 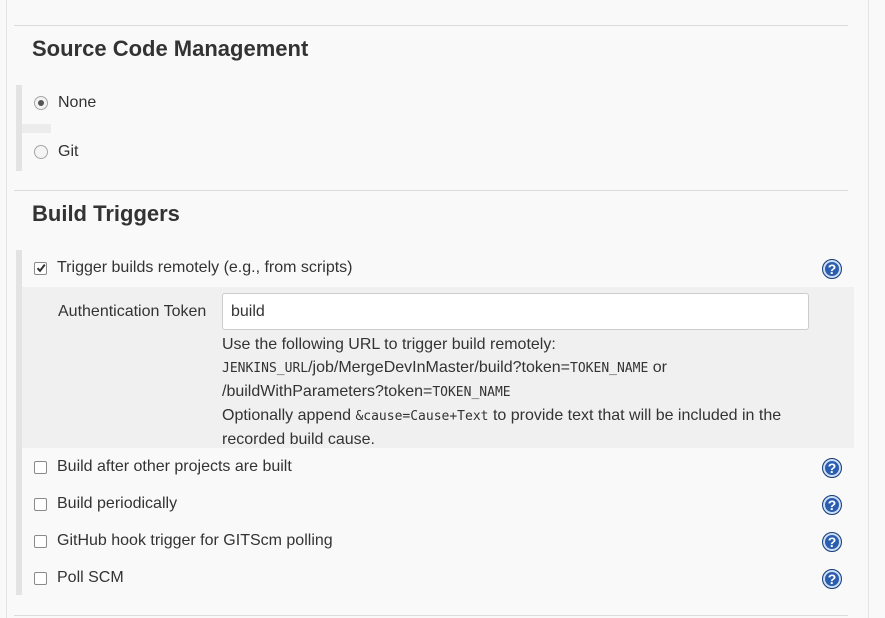 What do you see at coordinates (41, 103) in the screenshot?
I see `scm-none-radio` at bounding box center [41, 103].